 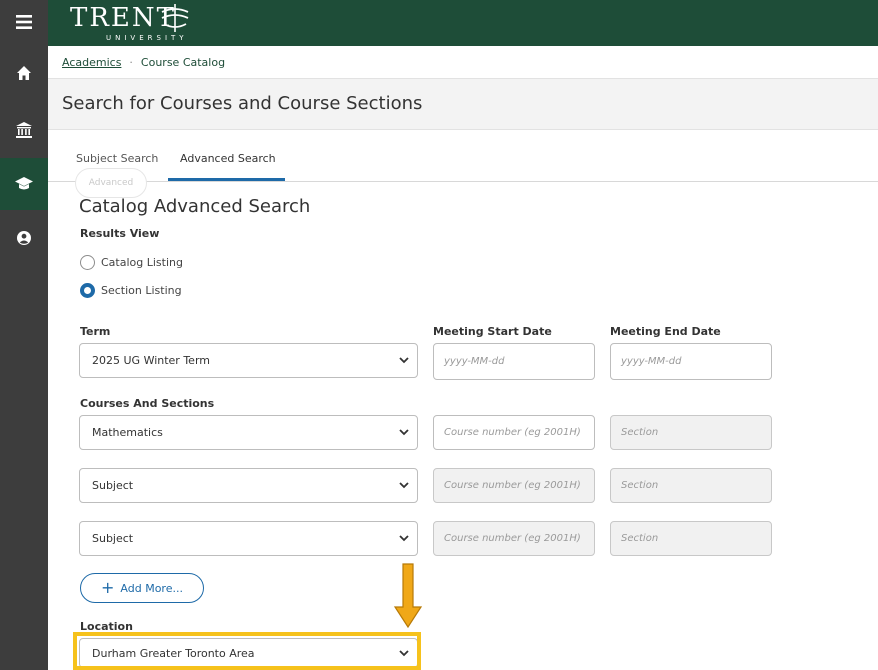 I want to click on results-view-label: Results View, so click(x=120, y=233).